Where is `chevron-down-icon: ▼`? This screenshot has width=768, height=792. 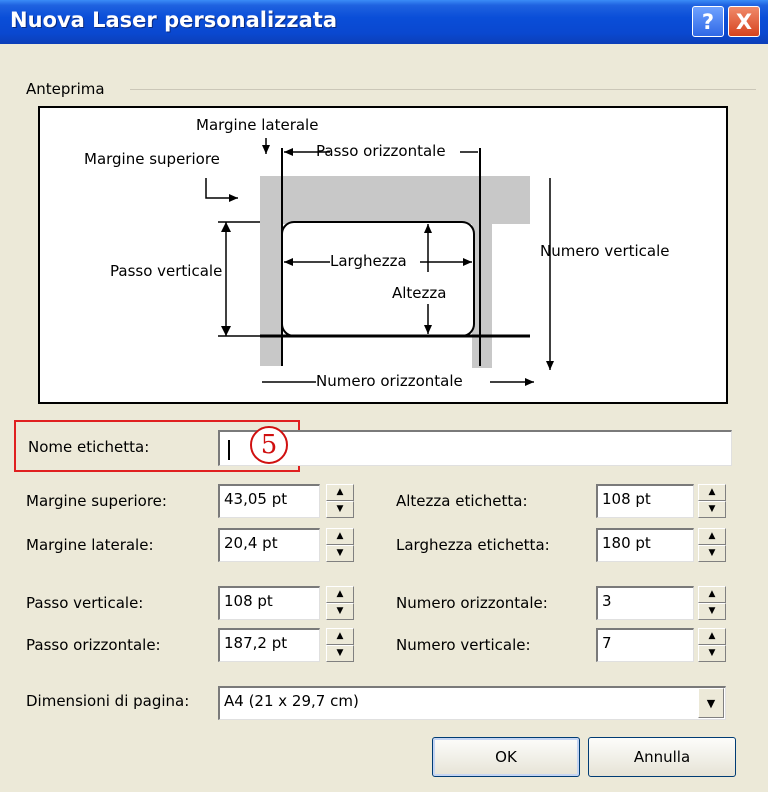
chevron-down-icon: ▼ is located at coordinates (711, 703).